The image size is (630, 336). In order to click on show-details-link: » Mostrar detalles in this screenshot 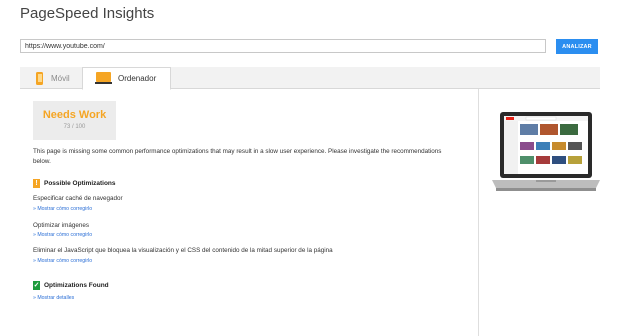, I will do `click(53, 298)`.